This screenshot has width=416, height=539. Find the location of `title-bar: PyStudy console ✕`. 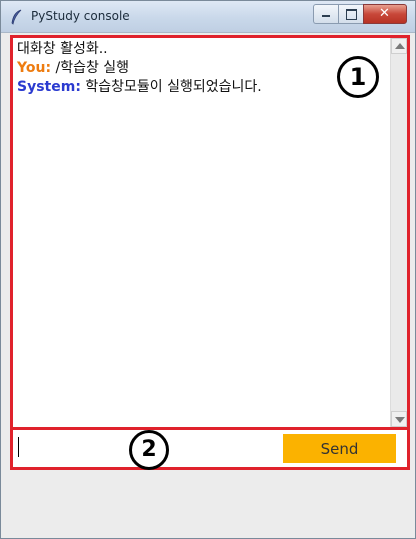

title-bar: PyStudy console ✕ is located at coordinates (208, 17).